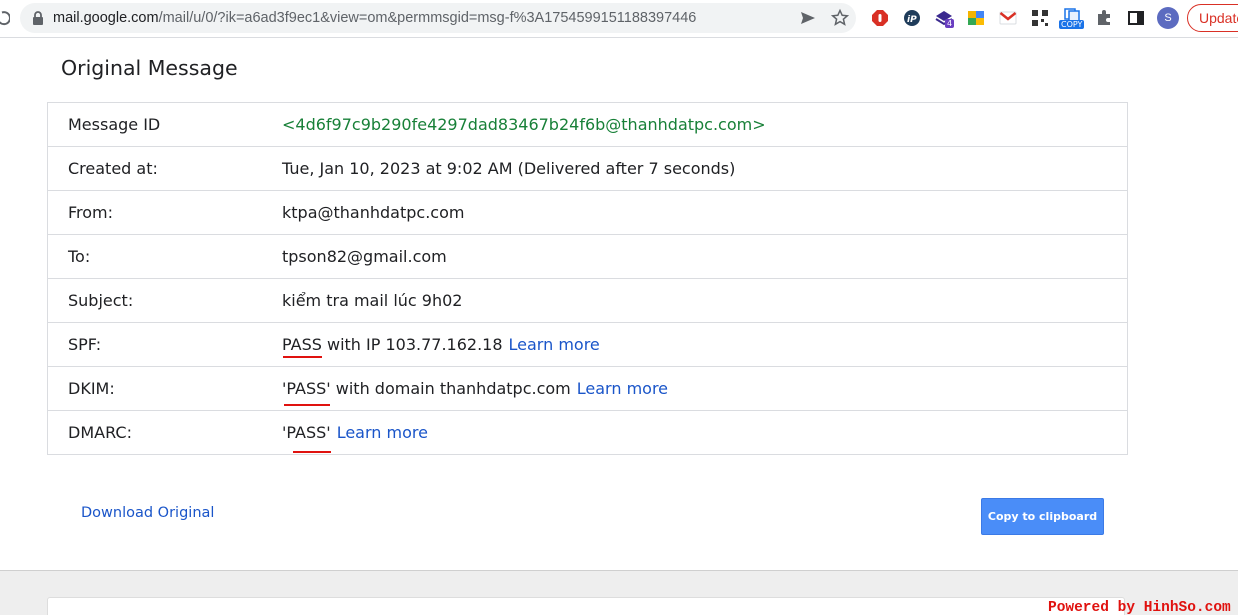 The width and height of the screenshot is (1238, 615). Describe the element at coordinates (372, 300) in the screenshot. I see `subject-value: kiểm tra mail lúc 9h02` at that location.